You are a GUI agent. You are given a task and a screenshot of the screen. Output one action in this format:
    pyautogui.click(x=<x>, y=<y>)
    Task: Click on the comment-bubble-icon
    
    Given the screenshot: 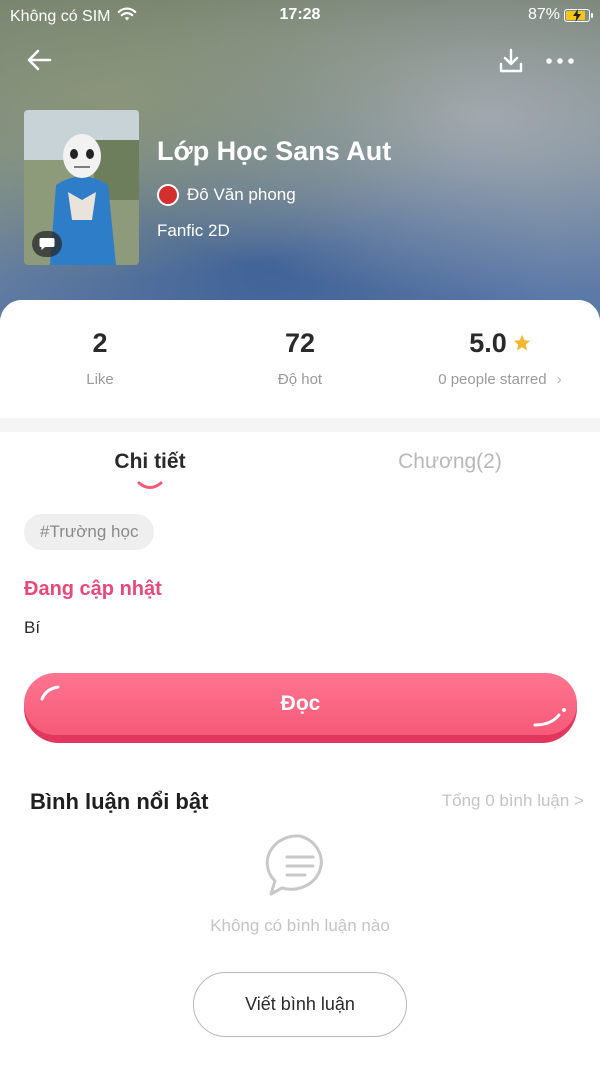 What is the action you would take?
    pyautogui.click(x=47, y=244)
    